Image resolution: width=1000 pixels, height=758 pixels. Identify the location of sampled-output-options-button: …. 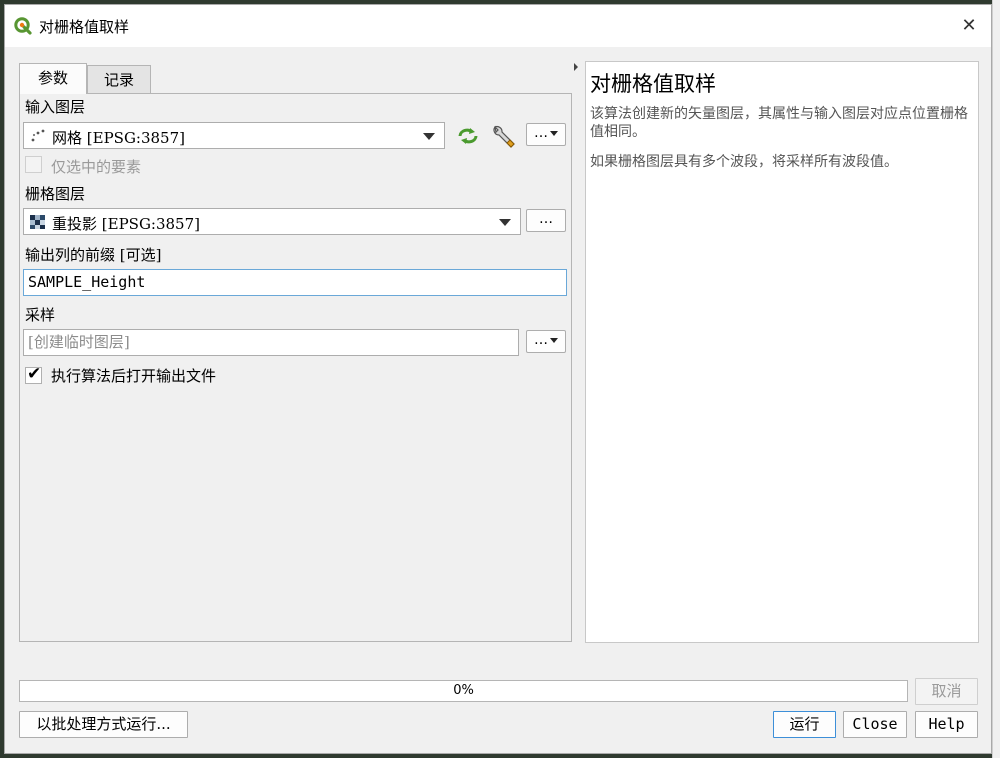
(546, 341).